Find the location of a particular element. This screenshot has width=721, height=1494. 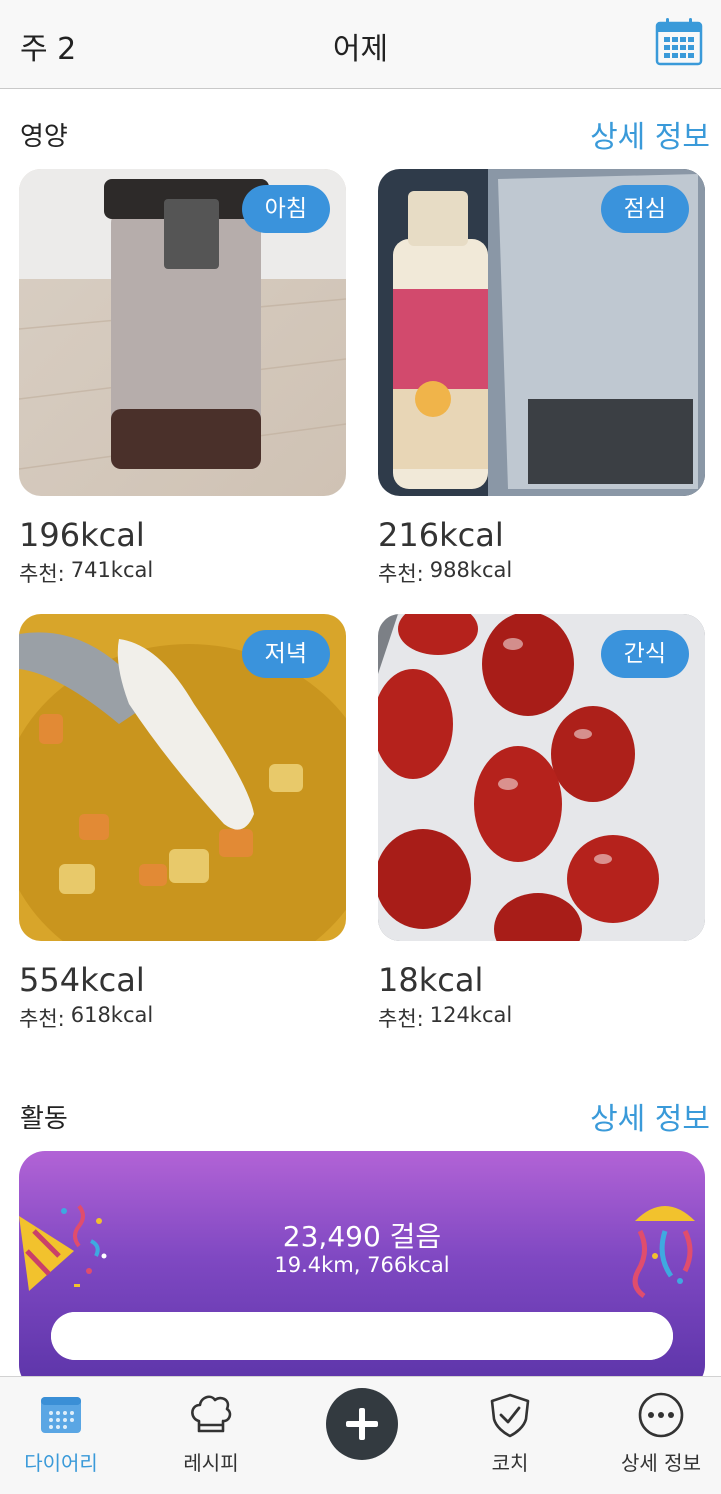

meal-kcal: 196kcal is located at coordinates (82, 535).